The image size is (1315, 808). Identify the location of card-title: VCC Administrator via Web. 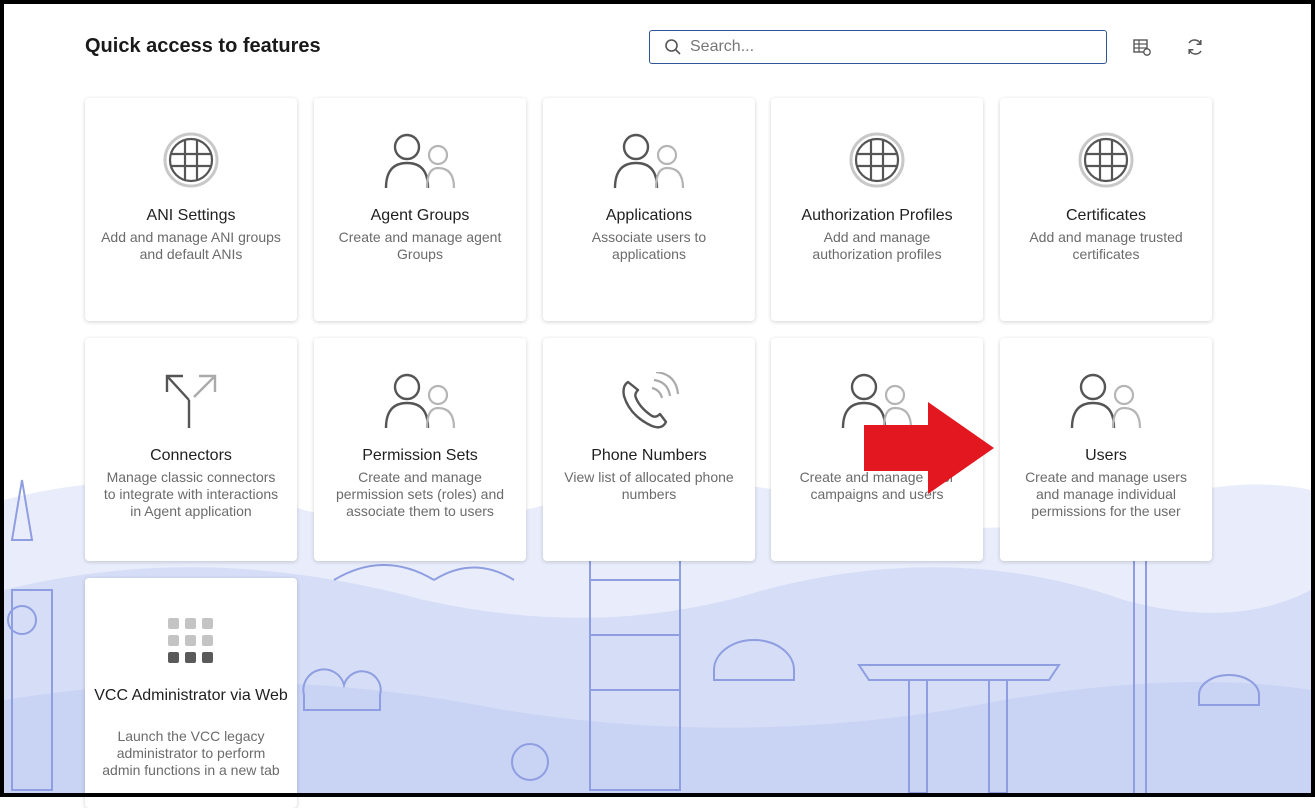
(191, 695).